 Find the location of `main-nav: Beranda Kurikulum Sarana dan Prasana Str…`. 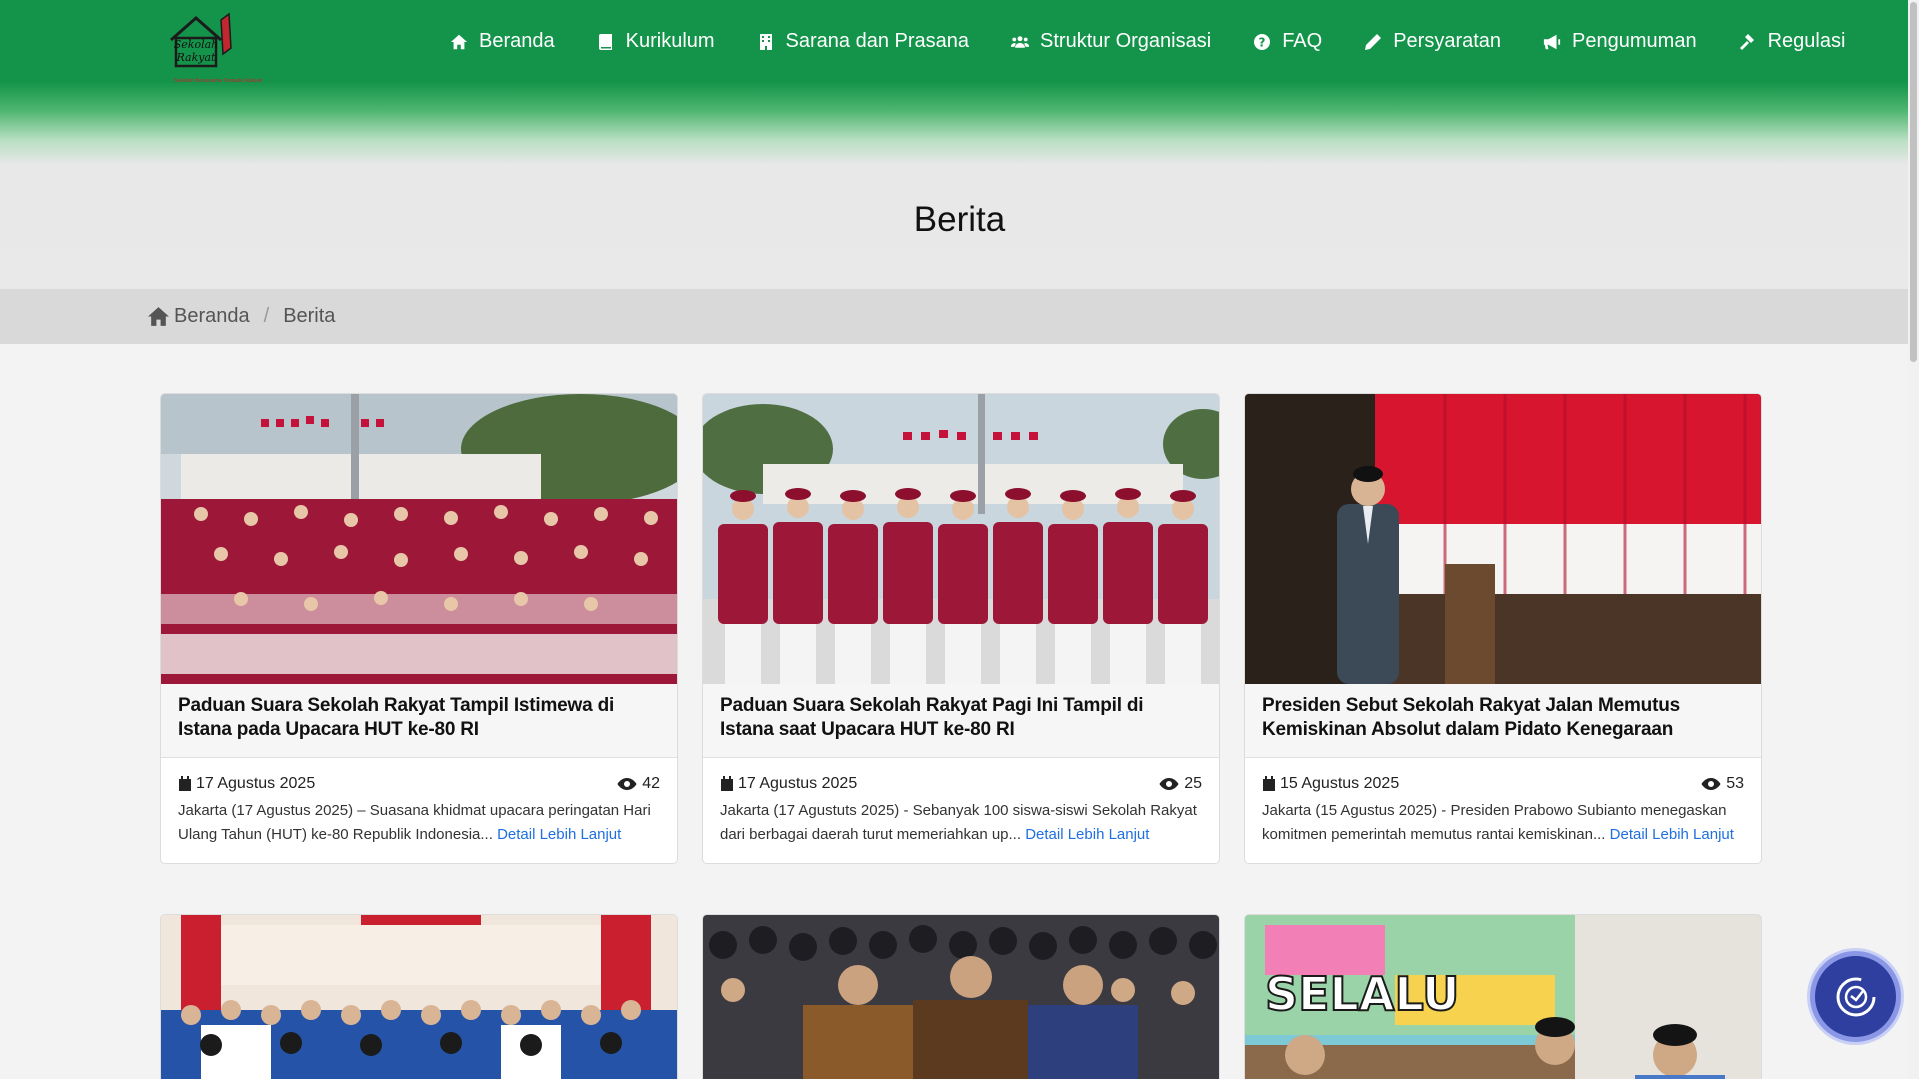

main-nav: Beranda Kurikulum Sarana dan Prasana Str… is located at coordinates (1147, 41).